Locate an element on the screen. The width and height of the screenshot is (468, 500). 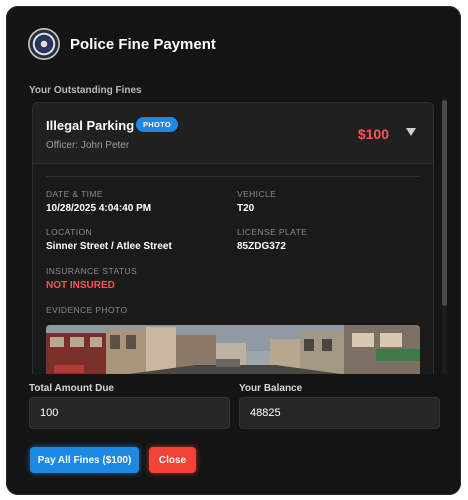
insurance-status-value: NOT INSURED is located at coordinates (80, 285).